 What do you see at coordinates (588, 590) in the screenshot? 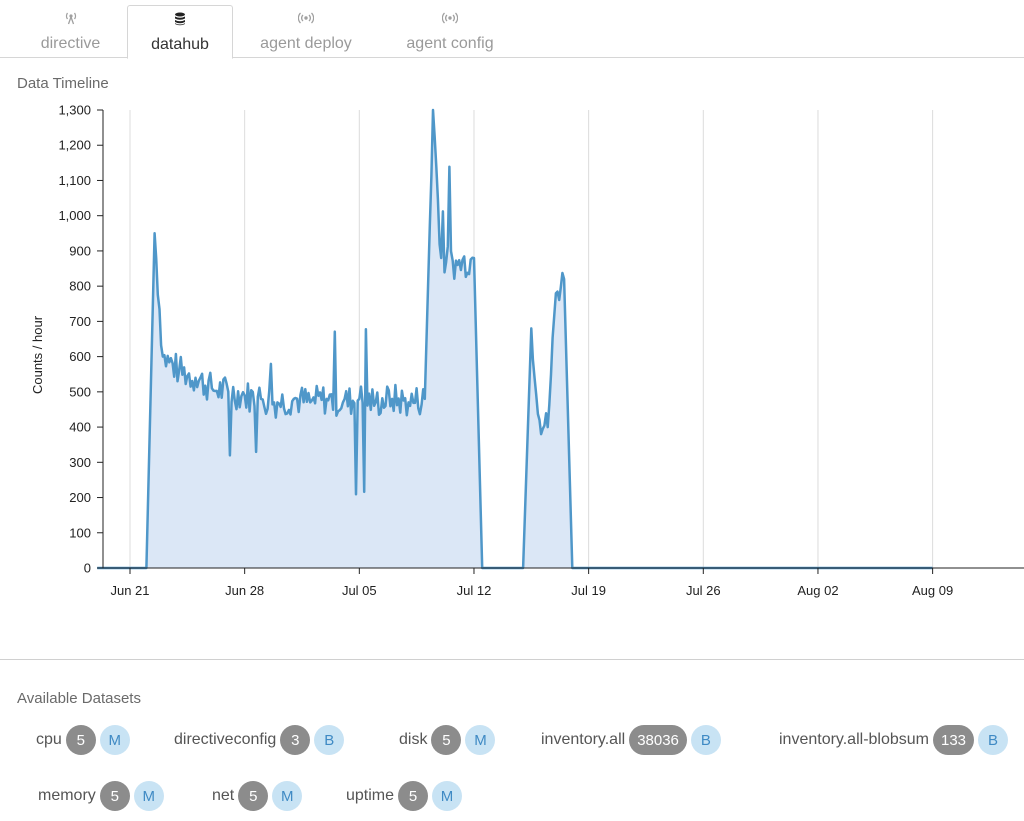
I see `x-tick-label: Jul 19` at bounding box center [588, 590].